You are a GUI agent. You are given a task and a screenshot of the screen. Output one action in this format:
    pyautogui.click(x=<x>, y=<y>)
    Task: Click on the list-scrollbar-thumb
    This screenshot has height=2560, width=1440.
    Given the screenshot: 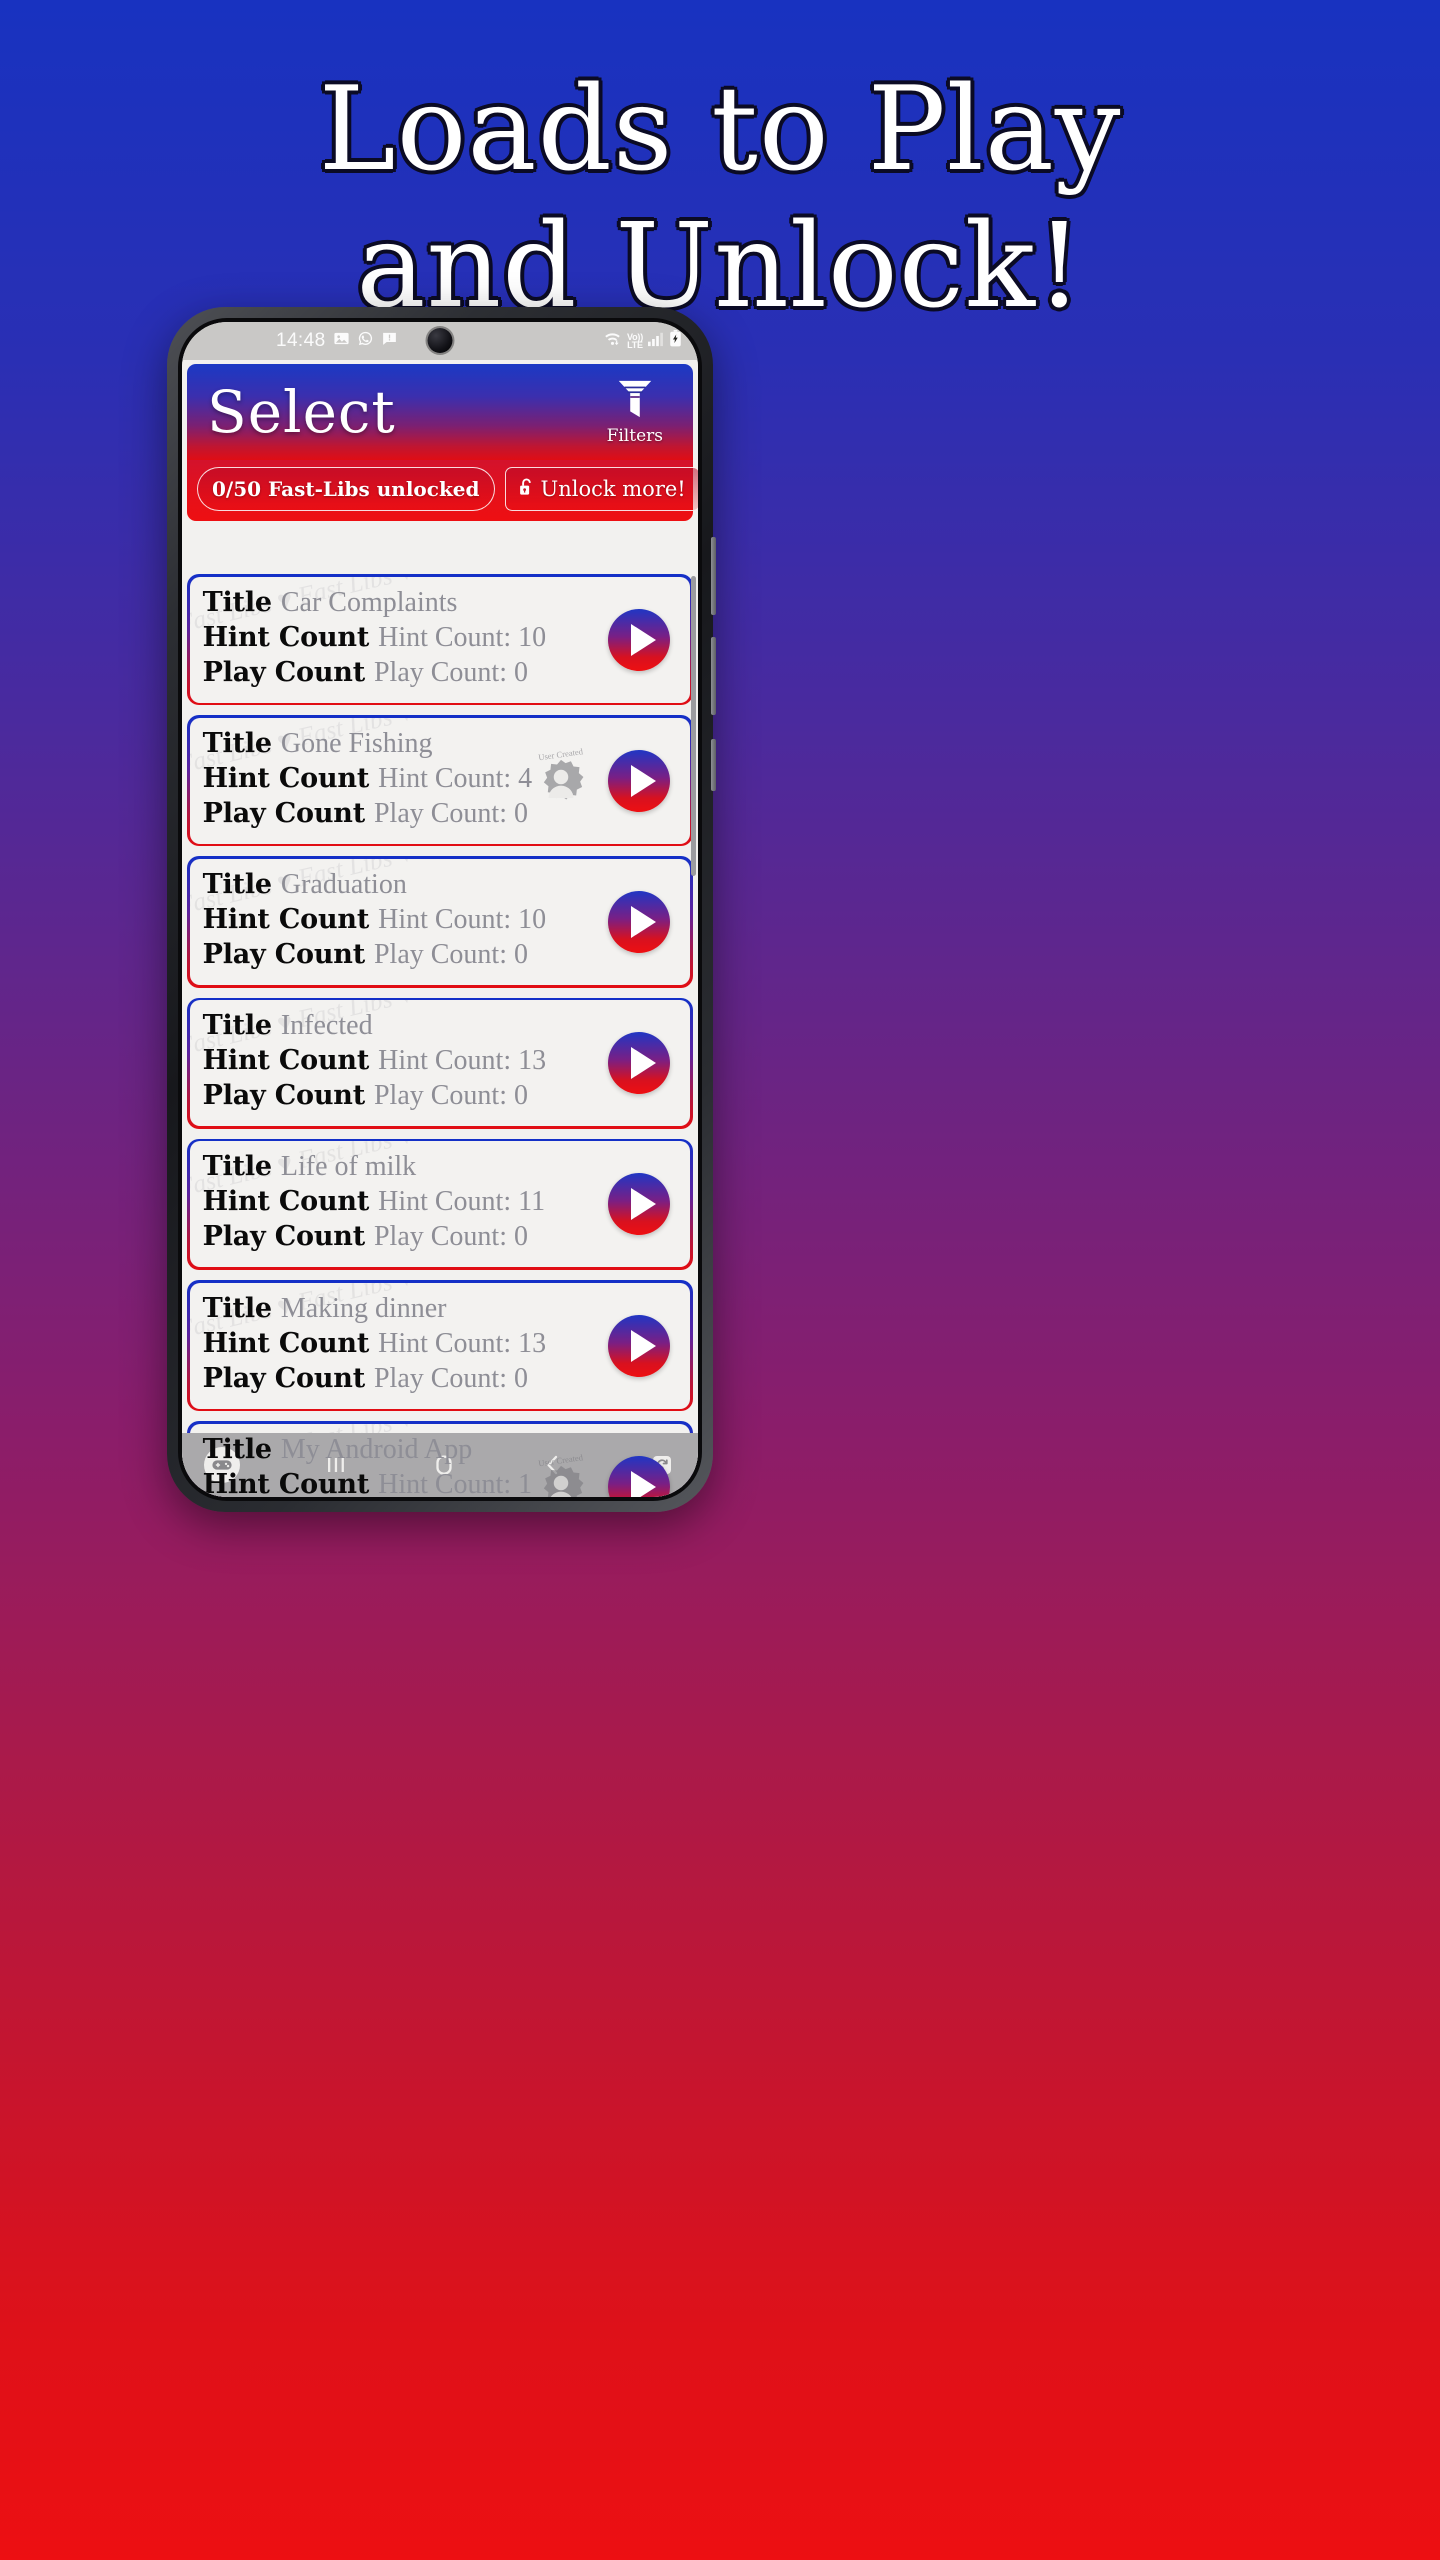 What is the action you would take?
    pyautogui.click(x=693, y=726)
    